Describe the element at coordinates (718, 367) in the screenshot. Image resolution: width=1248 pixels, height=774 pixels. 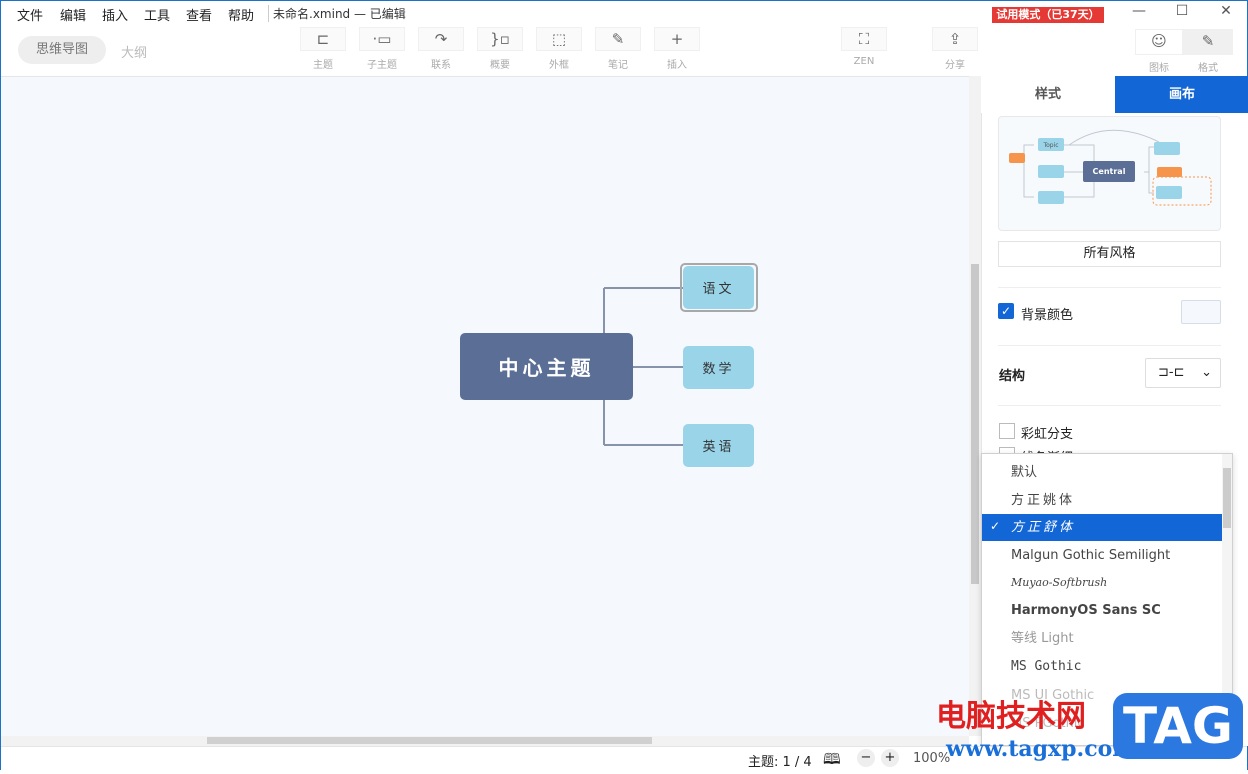
I see `topic-math: 数学` at that location.